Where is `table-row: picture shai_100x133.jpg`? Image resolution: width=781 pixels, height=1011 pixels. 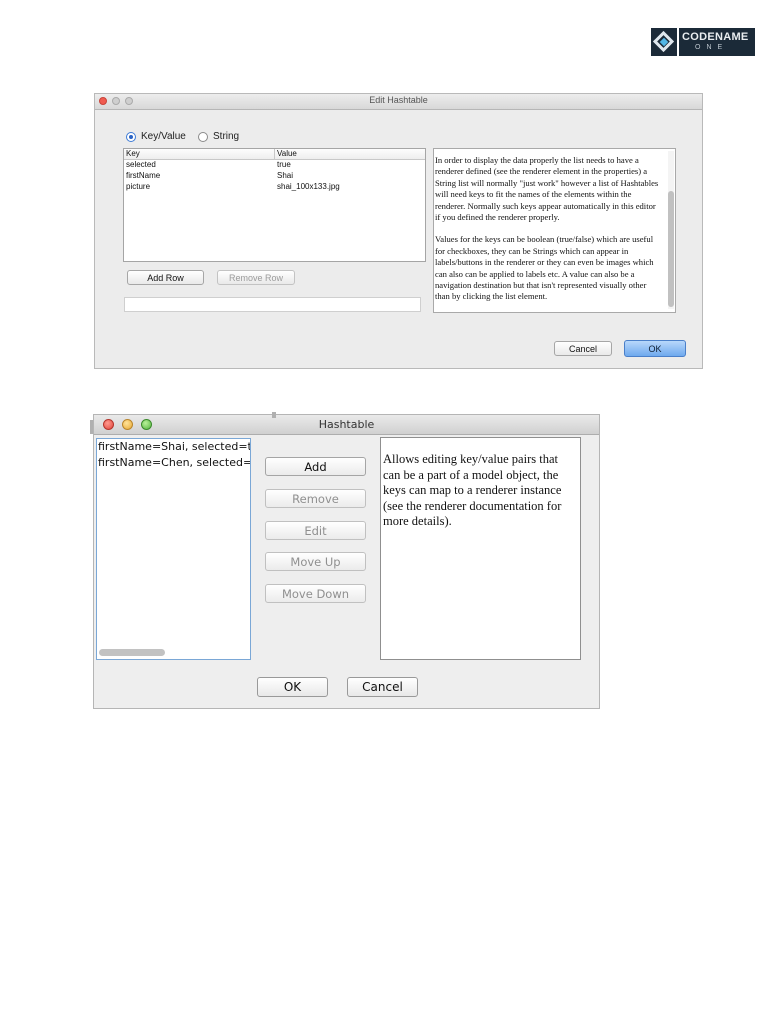 table-row: picture shai_100x133.jpg is located at coordinates (274, 187).